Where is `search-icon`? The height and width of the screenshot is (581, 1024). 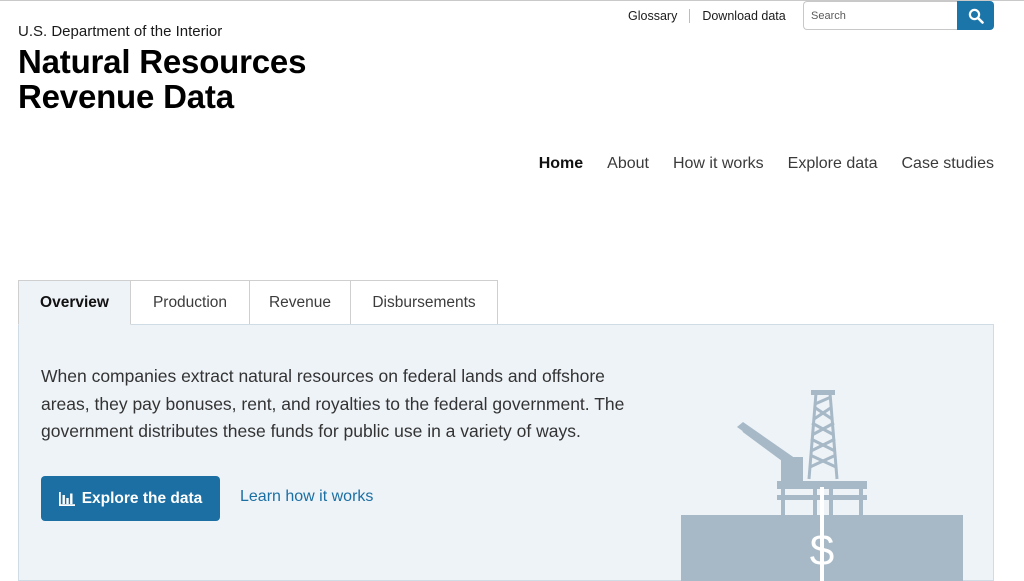
search-icon is located at coordinates (976, 16).